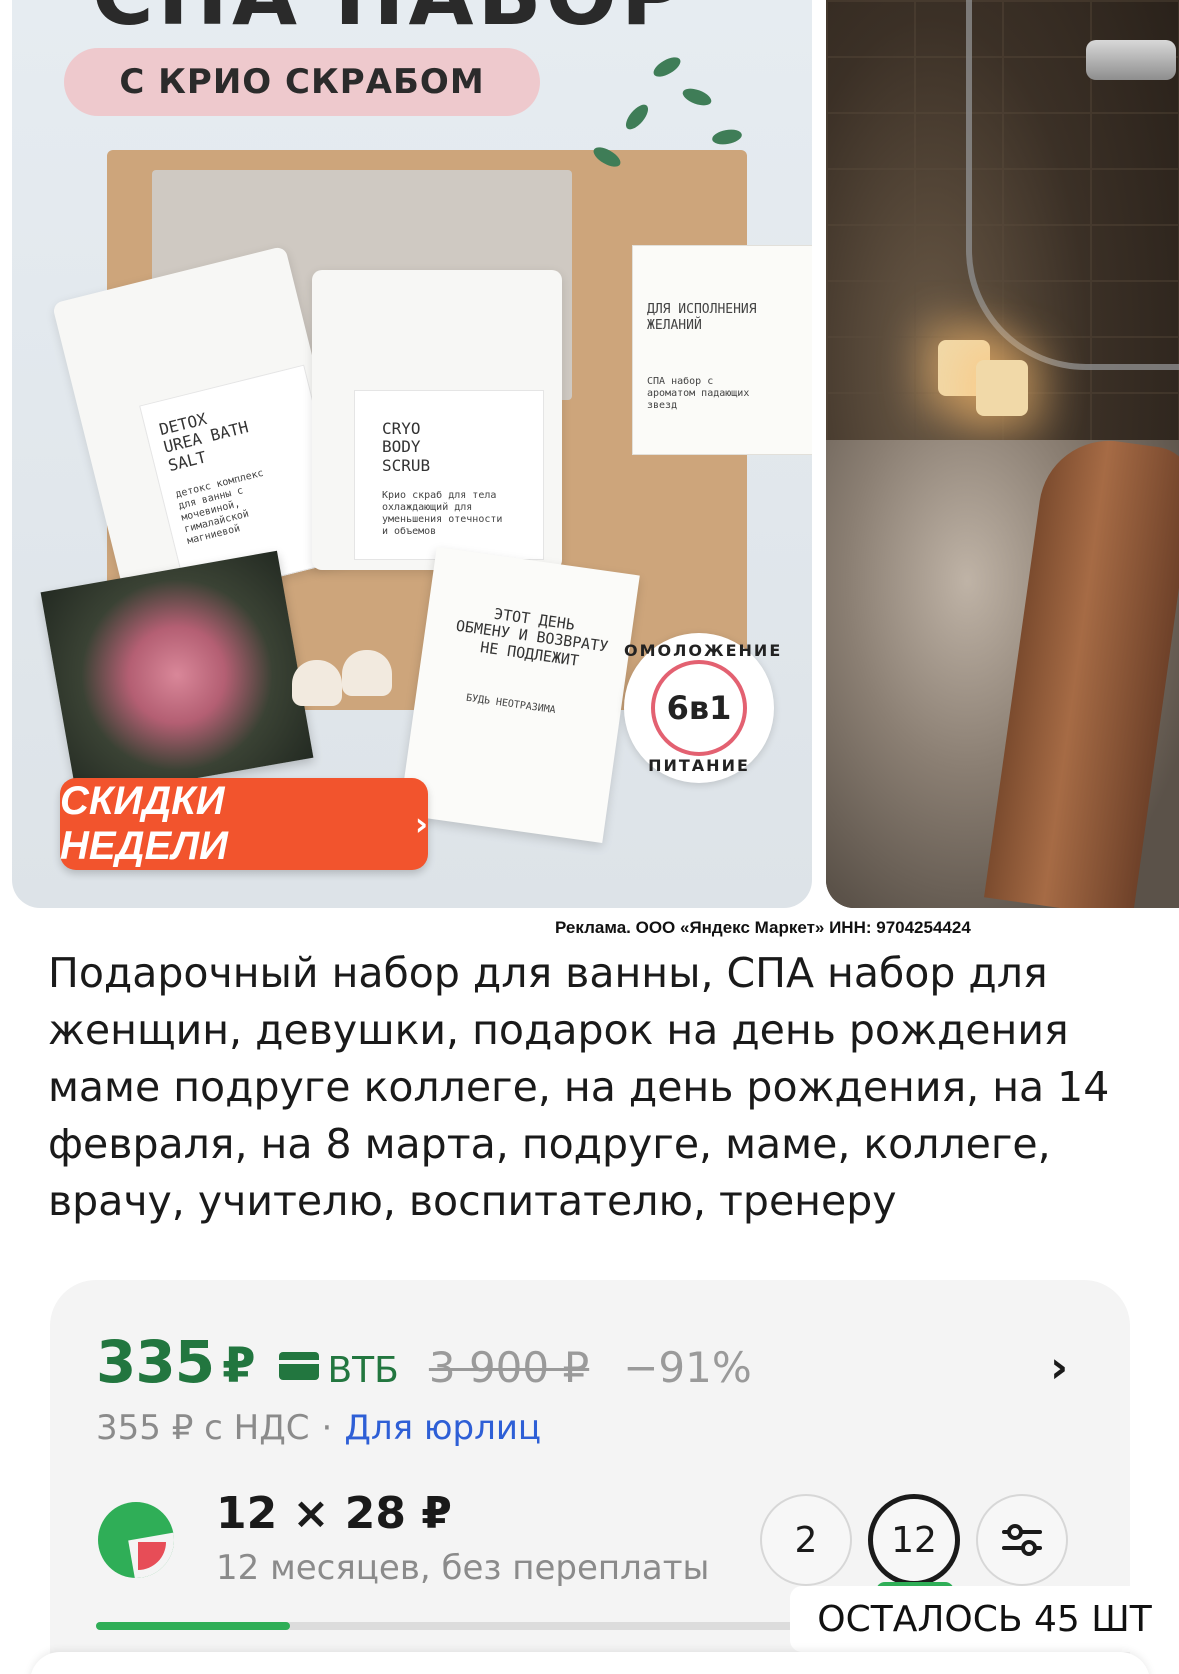  Describe the element at coordinates (703, 650) in the screenshot. I see `badge-top-text: ОМОЛОЖЕНИЕ` at that location.